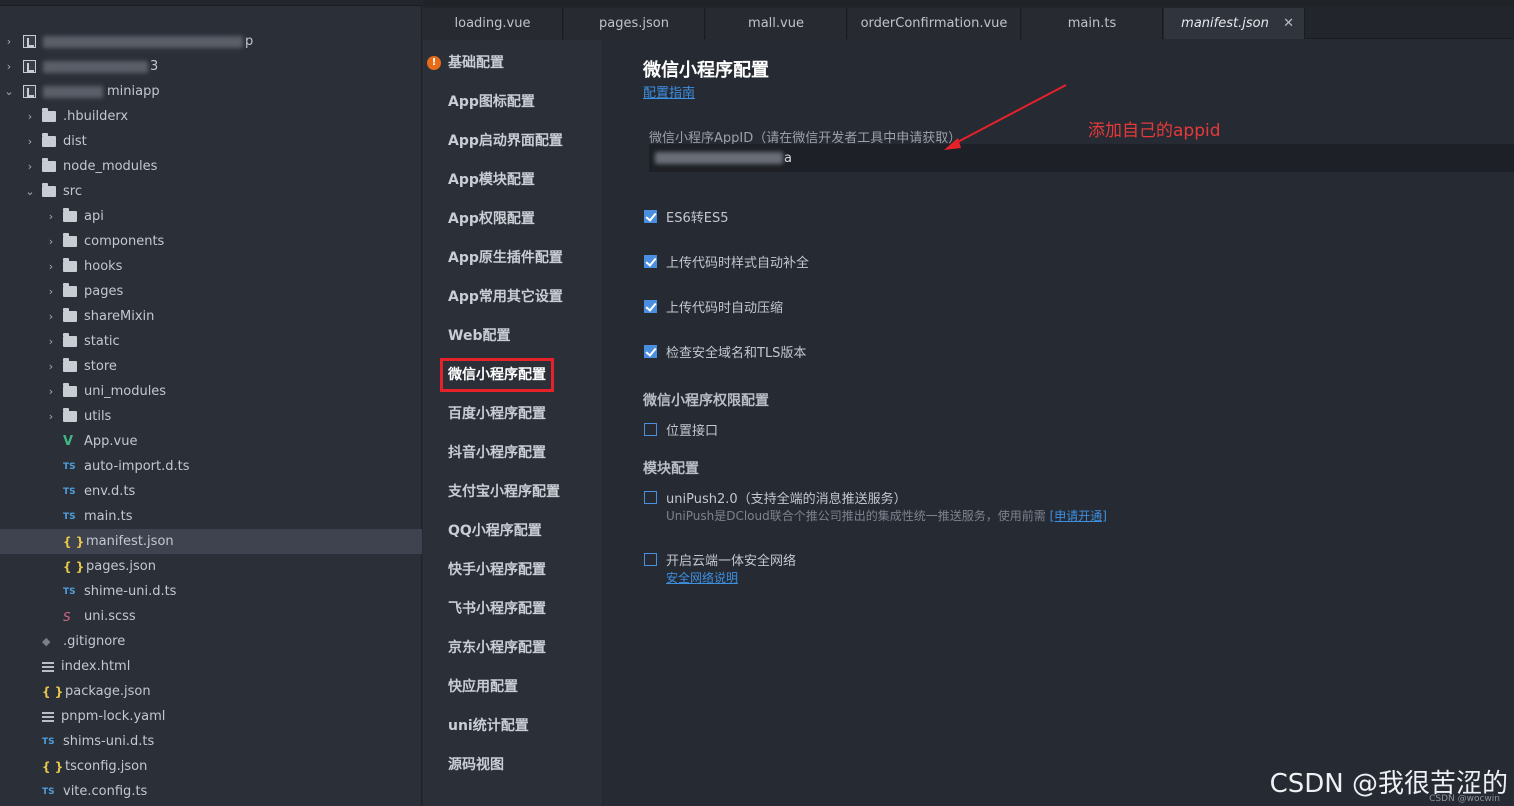 The image size is (1514, 806). Describe the element at coordinates (1288, 23) in the screenshot. I see `close-icon: ✕` at that location.